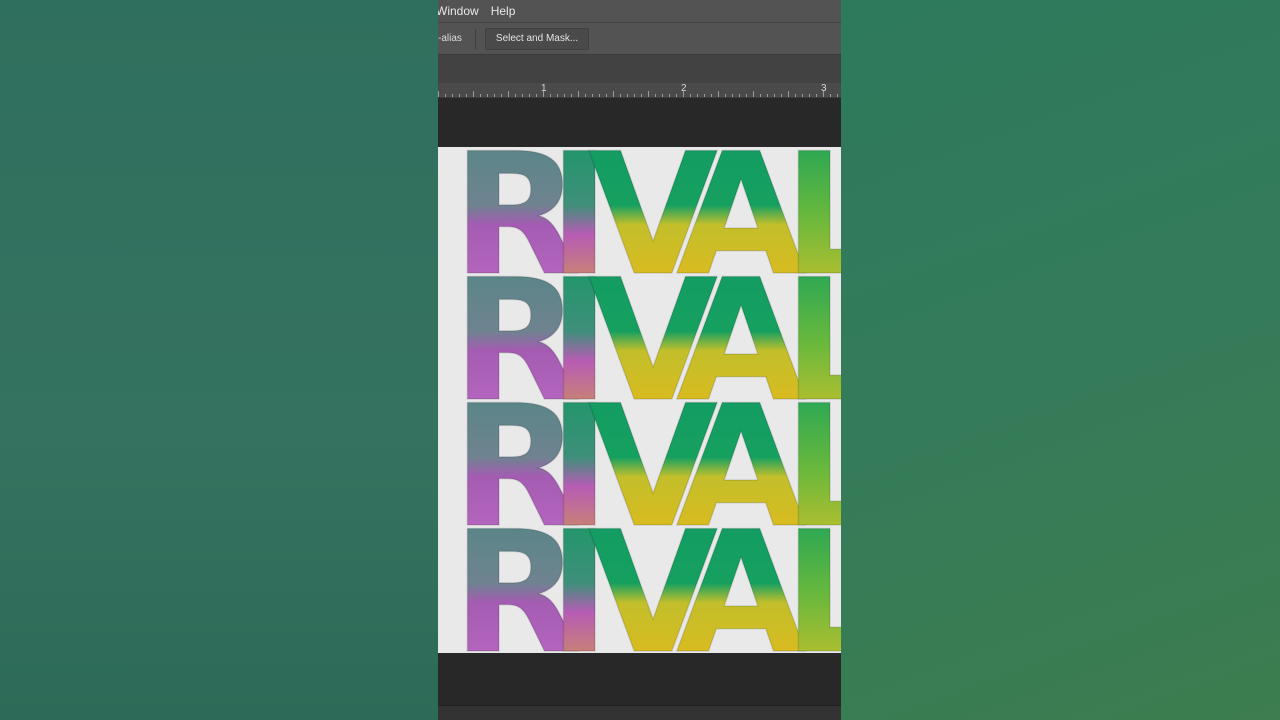 The width and height of the screenshot is (1280, 720). I want to click on anti-alias-label: -alias, so click(450, 38).